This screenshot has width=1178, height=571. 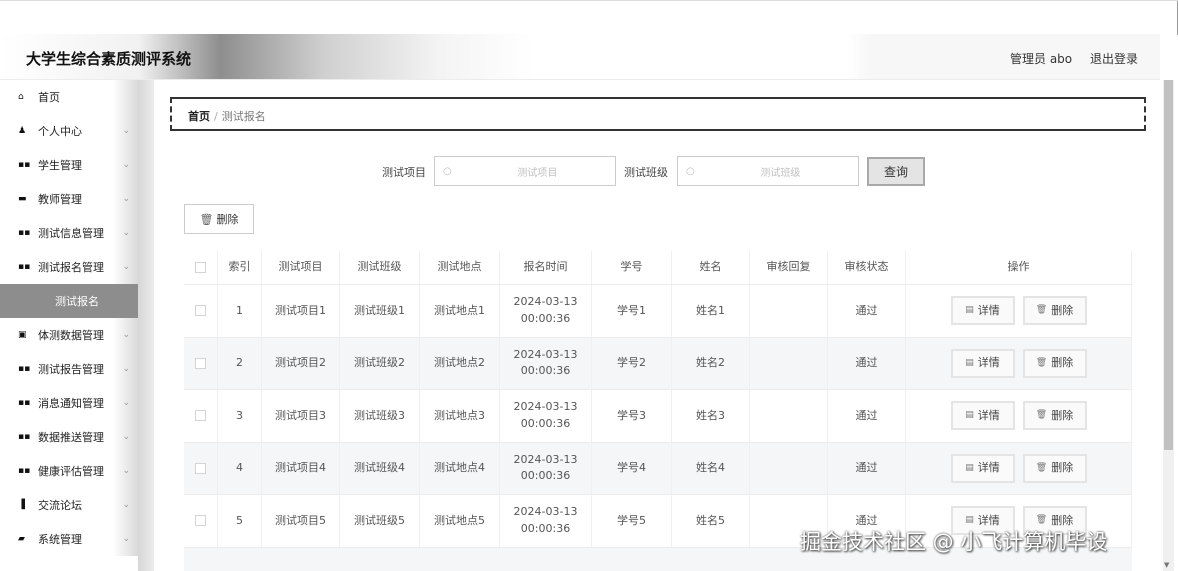 What do you see at coordinates (658, 114) in the screenshot?
I see `breadcrumb: 首页 / 测试报名` at bounding box center [658, 114].